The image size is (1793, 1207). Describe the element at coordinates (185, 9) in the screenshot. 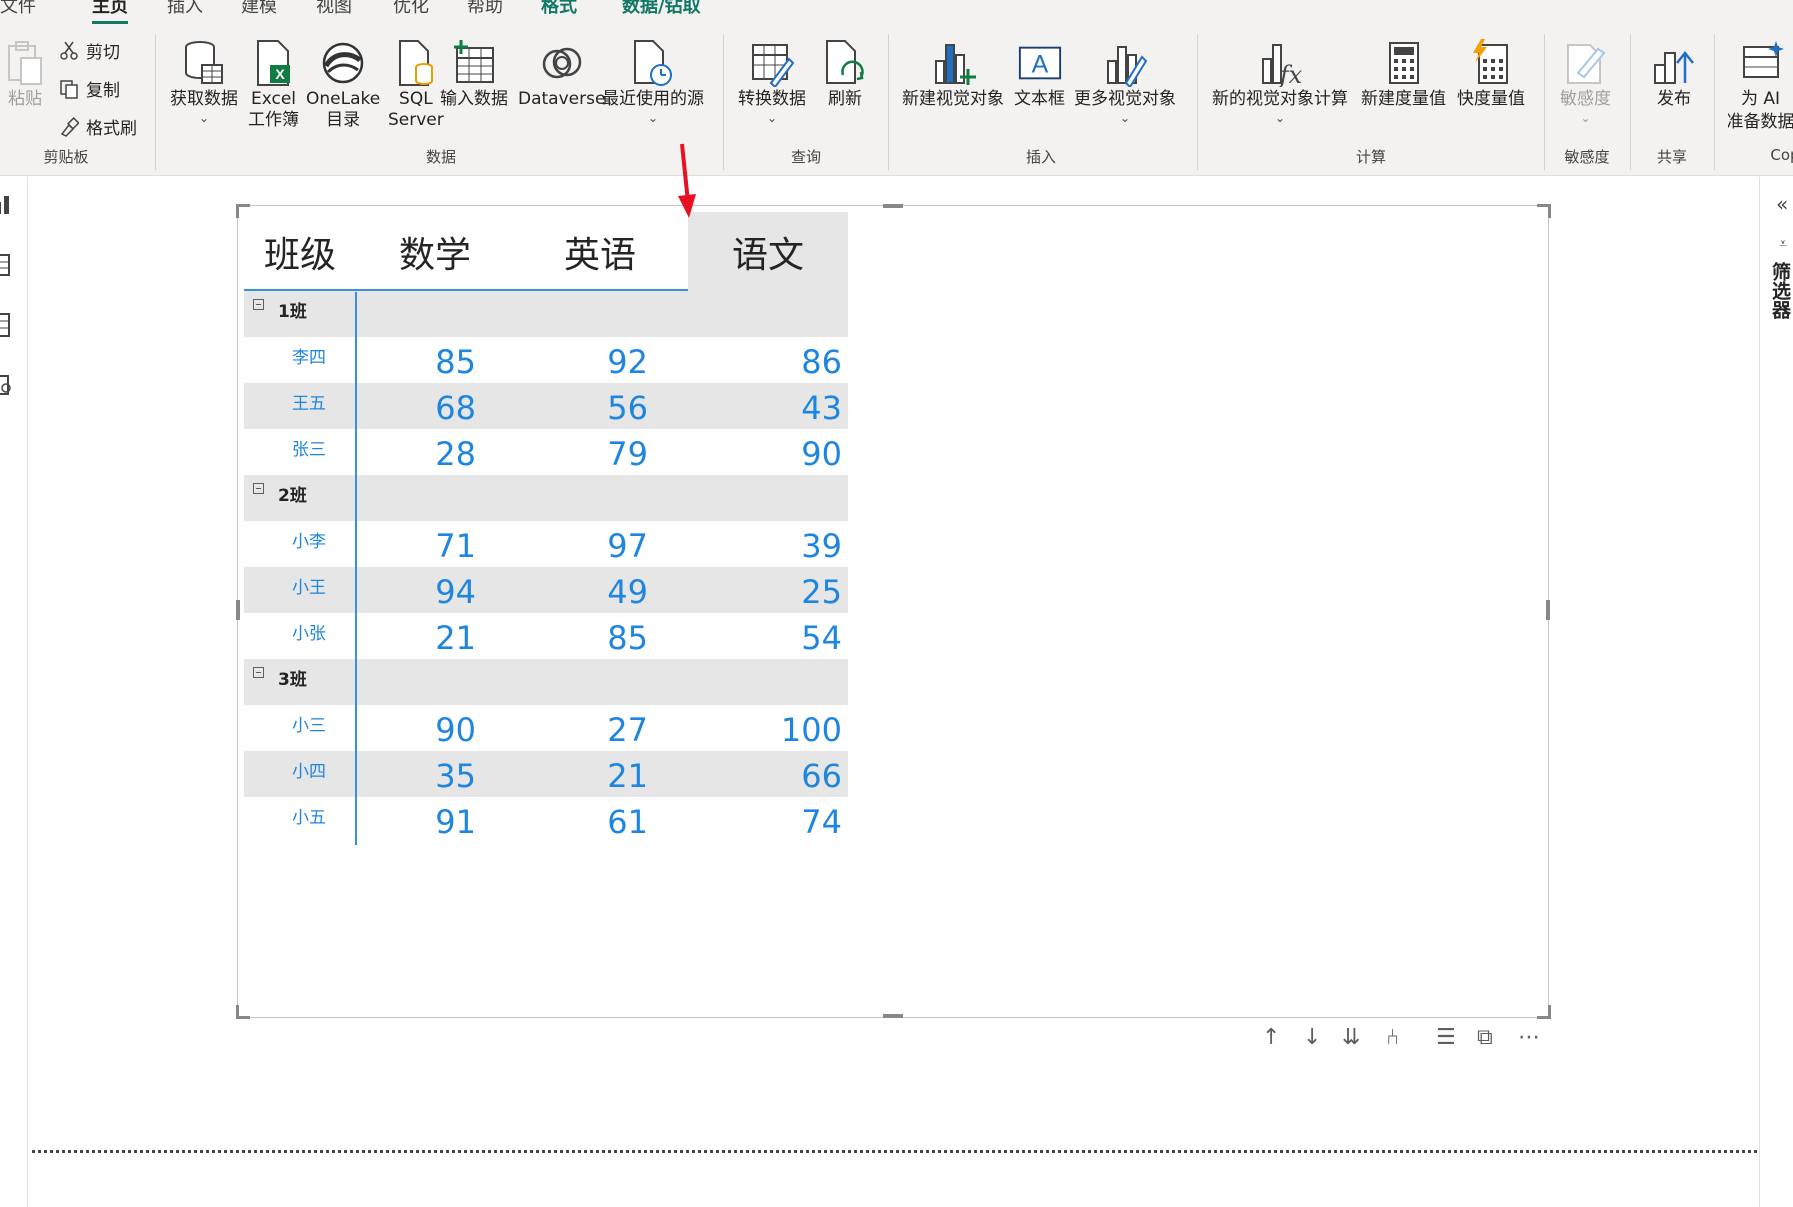

I see `tab-insert: 插入` at that location.